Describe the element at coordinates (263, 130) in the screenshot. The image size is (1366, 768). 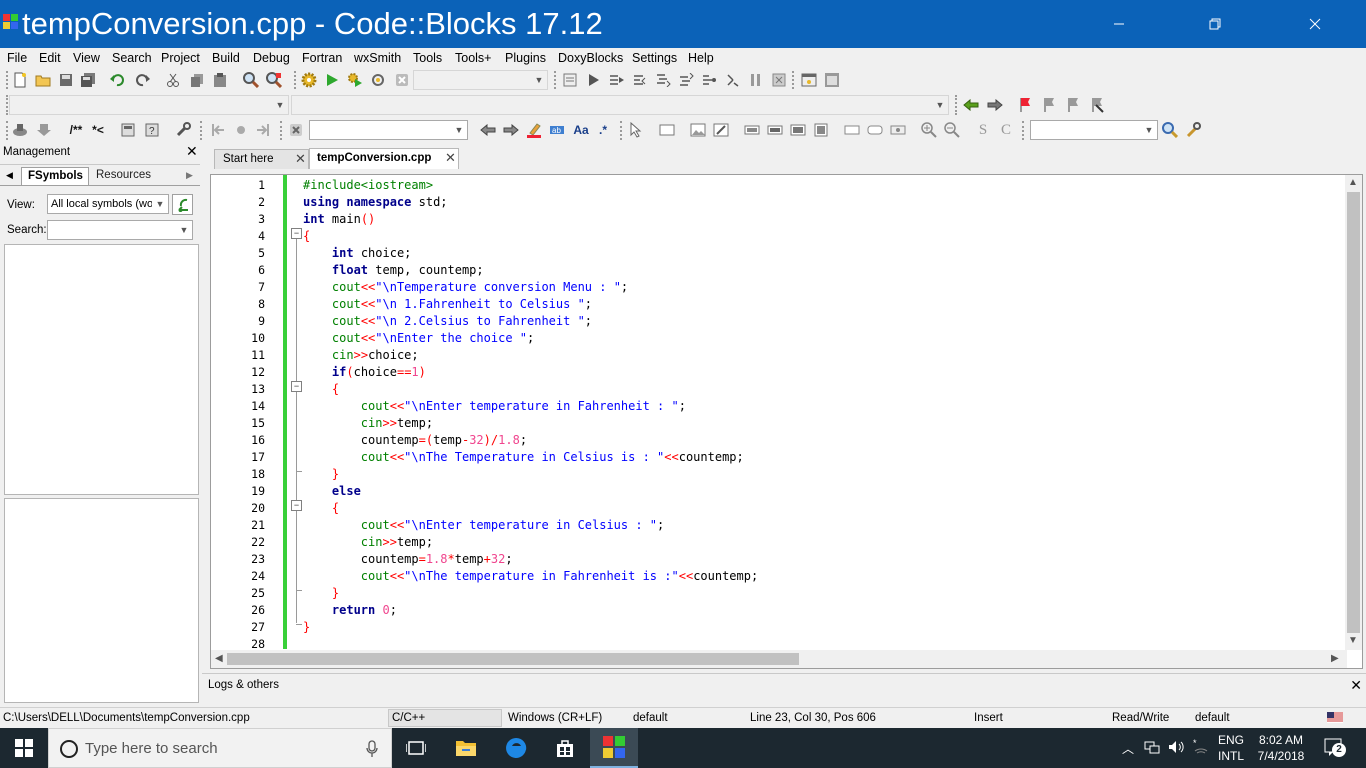
I see `next-icon` at that location.